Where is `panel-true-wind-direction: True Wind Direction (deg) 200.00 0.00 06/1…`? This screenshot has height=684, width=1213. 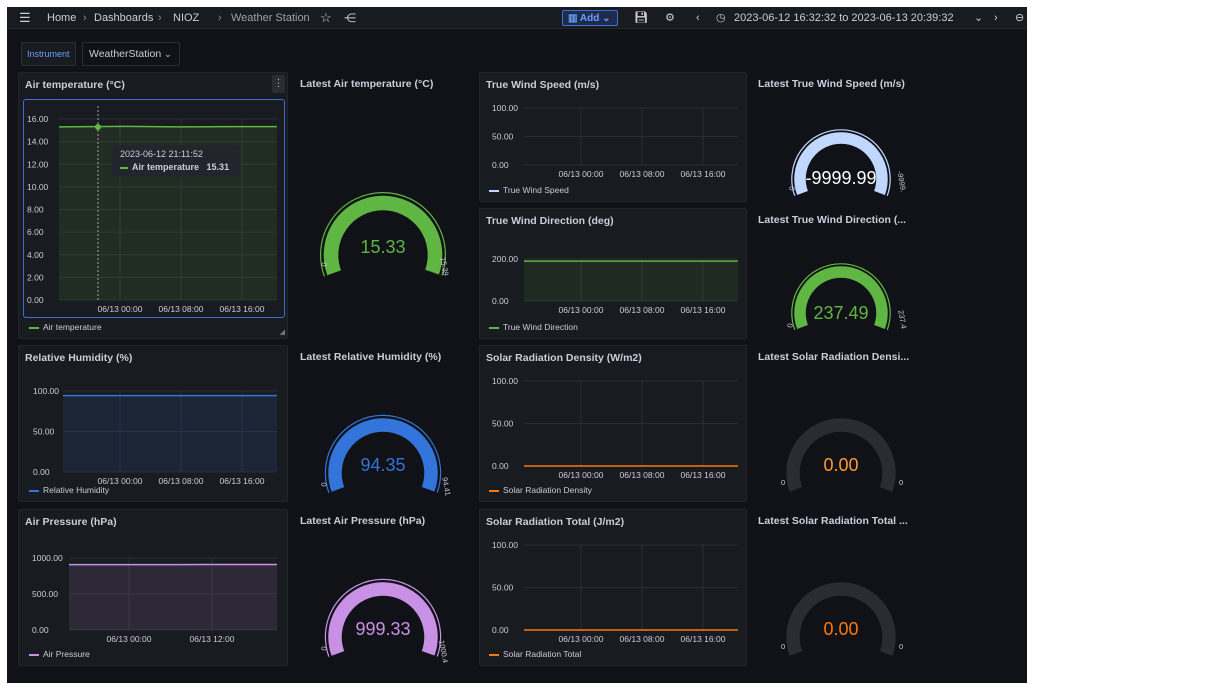
panel-true-wind-direction: True Wind Direction (deg) 200.00 0.00 06/1… is located at coordinates (613, 273).